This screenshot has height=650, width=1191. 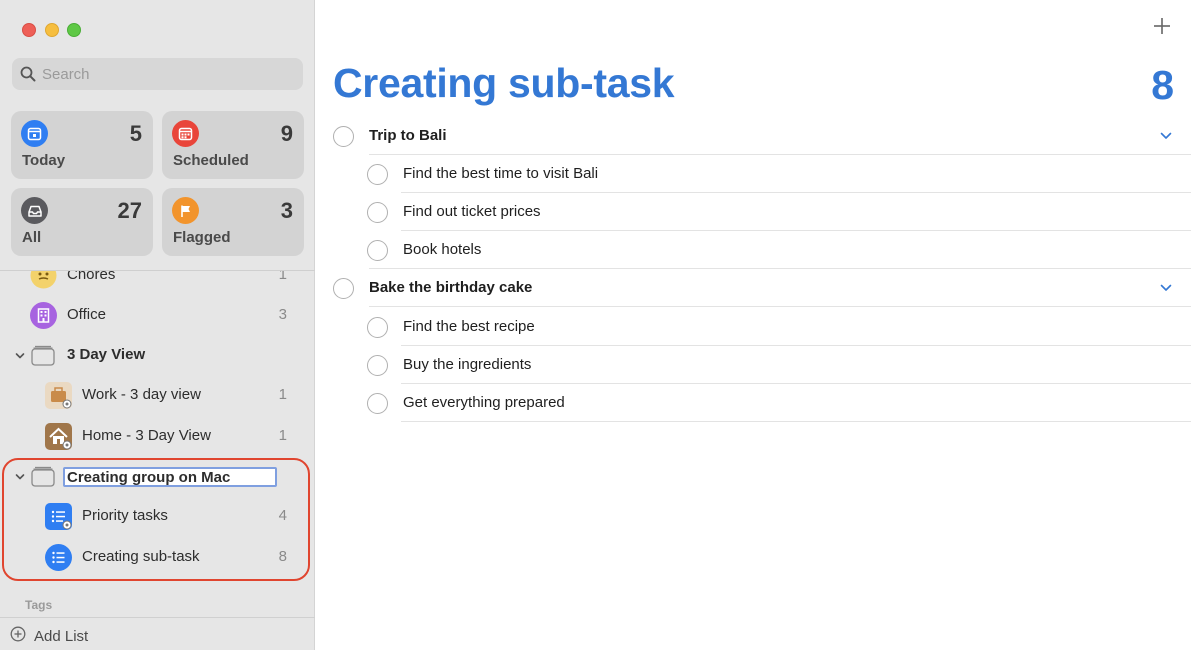 I want to click on sidebar-item-office: Office 3, so click(x=157, y=315).